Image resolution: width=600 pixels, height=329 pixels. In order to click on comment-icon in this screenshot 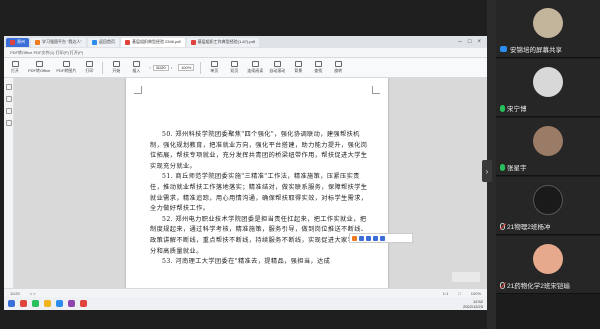, I will do `click(8, 111)`.